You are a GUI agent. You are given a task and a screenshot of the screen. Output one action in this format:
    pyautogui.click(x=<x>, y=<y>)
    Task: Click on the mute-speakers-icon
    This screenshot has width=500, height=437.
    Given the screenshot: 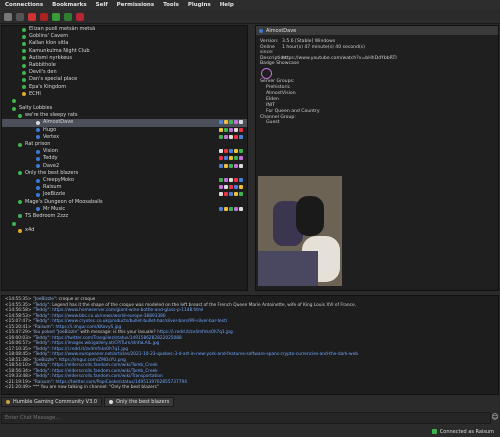 What is the action you would take?
    pyautogui.click(x=44, y=16)
    